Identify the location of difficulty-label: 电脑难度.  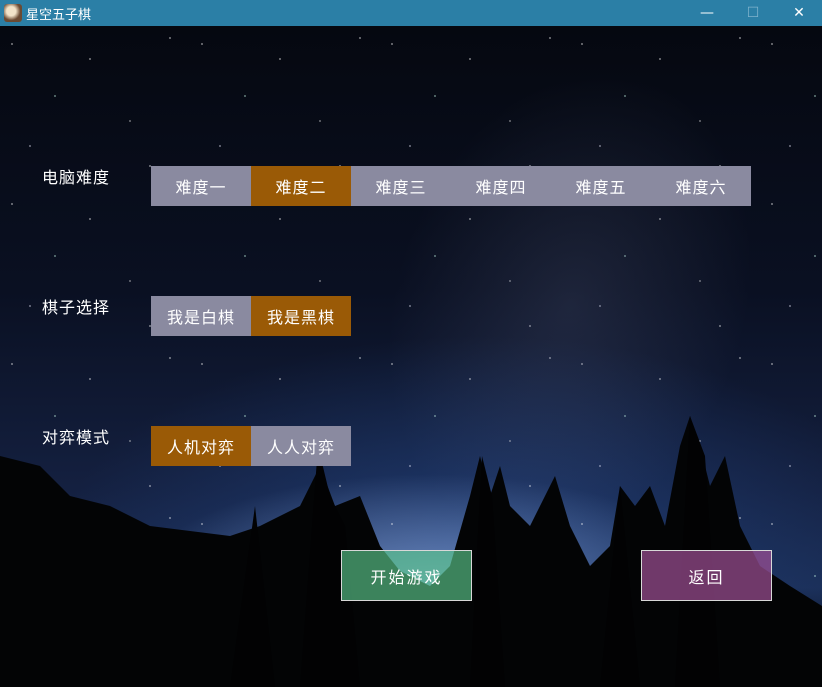
(76, 177).